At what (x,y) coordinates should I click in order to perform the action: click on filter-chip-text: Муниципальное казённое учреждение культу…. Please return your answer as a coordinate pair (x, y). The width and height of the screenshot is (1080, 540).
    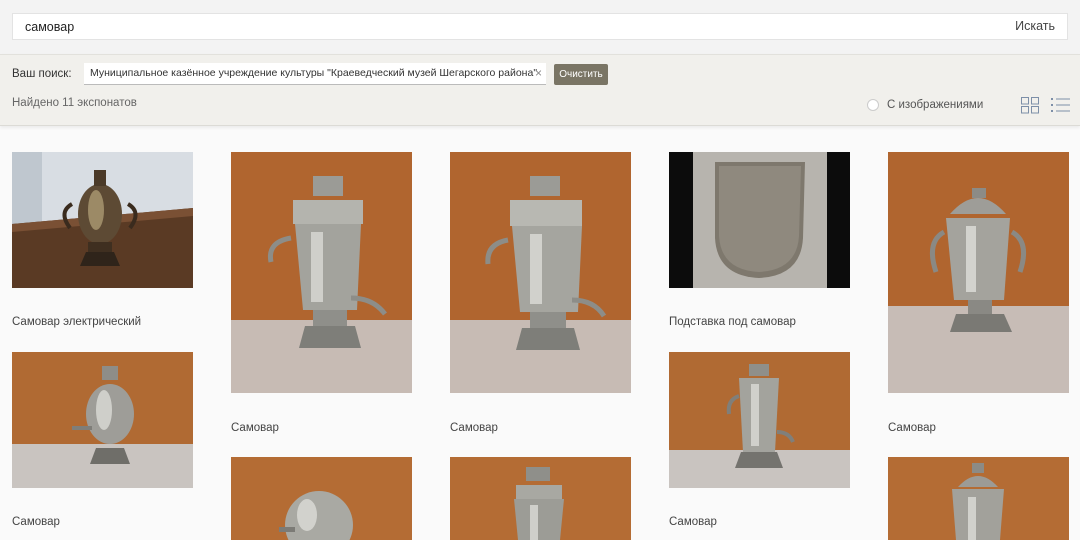
    Looking at the image, I should click on (314, 73).